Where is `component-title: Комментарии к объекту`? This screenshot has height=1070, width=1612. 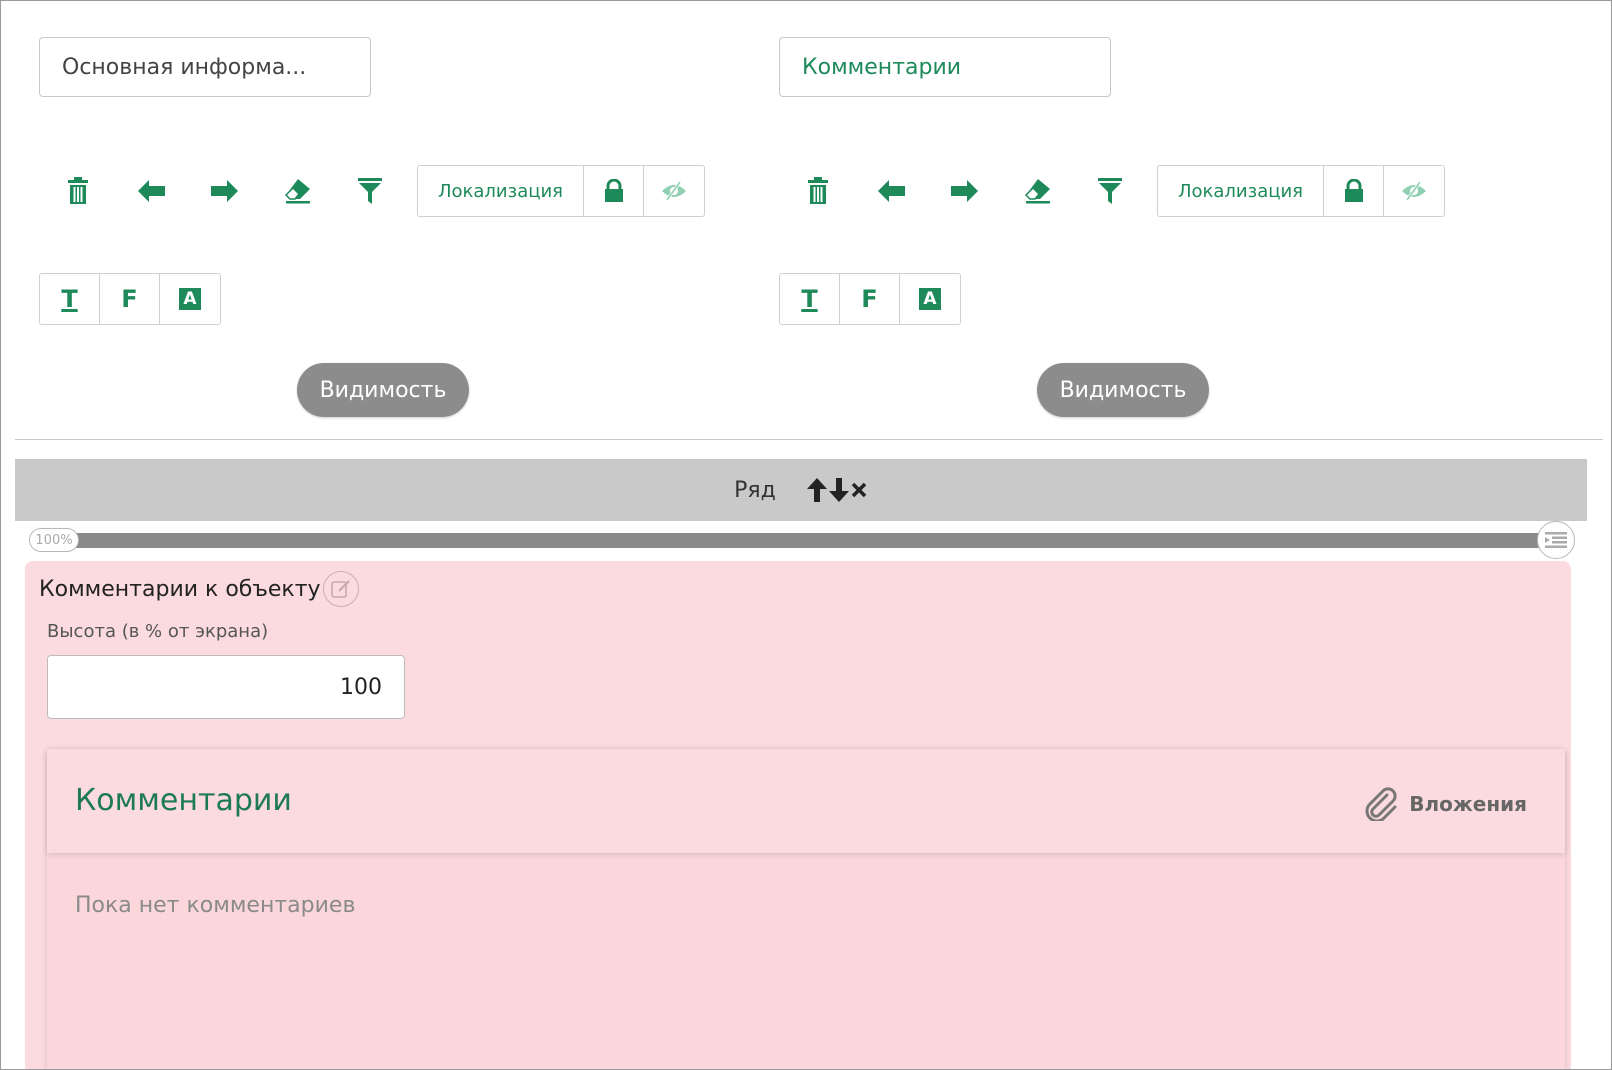 component-title: Комментарии к объекту is located at coordinates (199, 589).